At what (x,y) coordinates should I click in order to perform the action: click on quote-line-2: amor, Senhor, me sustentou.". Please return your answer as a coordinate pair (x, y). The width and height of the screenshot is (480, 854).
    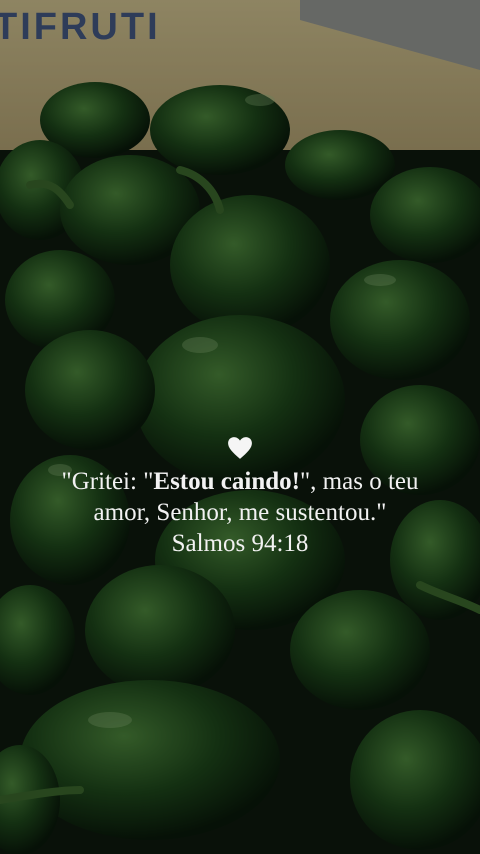
    Looking at the image, I should click on (240, 512).